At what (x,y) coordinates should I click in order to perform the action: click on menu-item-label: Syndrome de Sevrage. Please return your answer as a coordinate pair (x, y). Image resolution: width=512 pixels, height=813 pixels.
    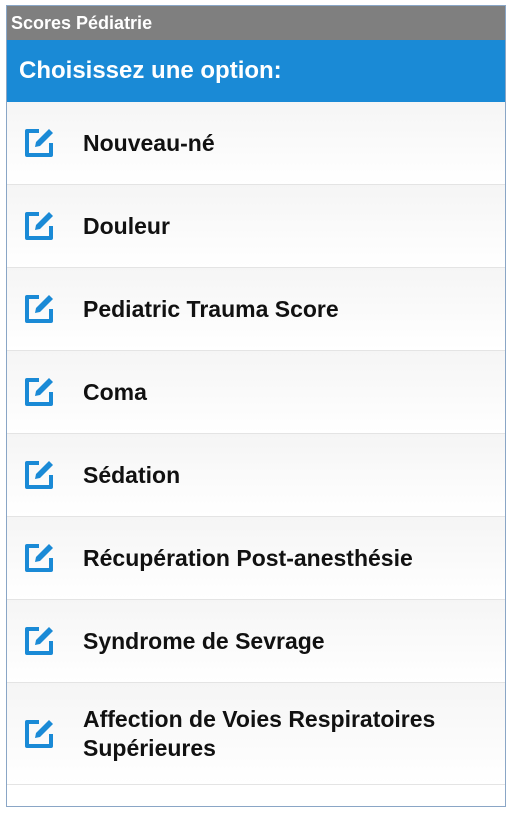
    Looking at the image, I should click on (204, 640).